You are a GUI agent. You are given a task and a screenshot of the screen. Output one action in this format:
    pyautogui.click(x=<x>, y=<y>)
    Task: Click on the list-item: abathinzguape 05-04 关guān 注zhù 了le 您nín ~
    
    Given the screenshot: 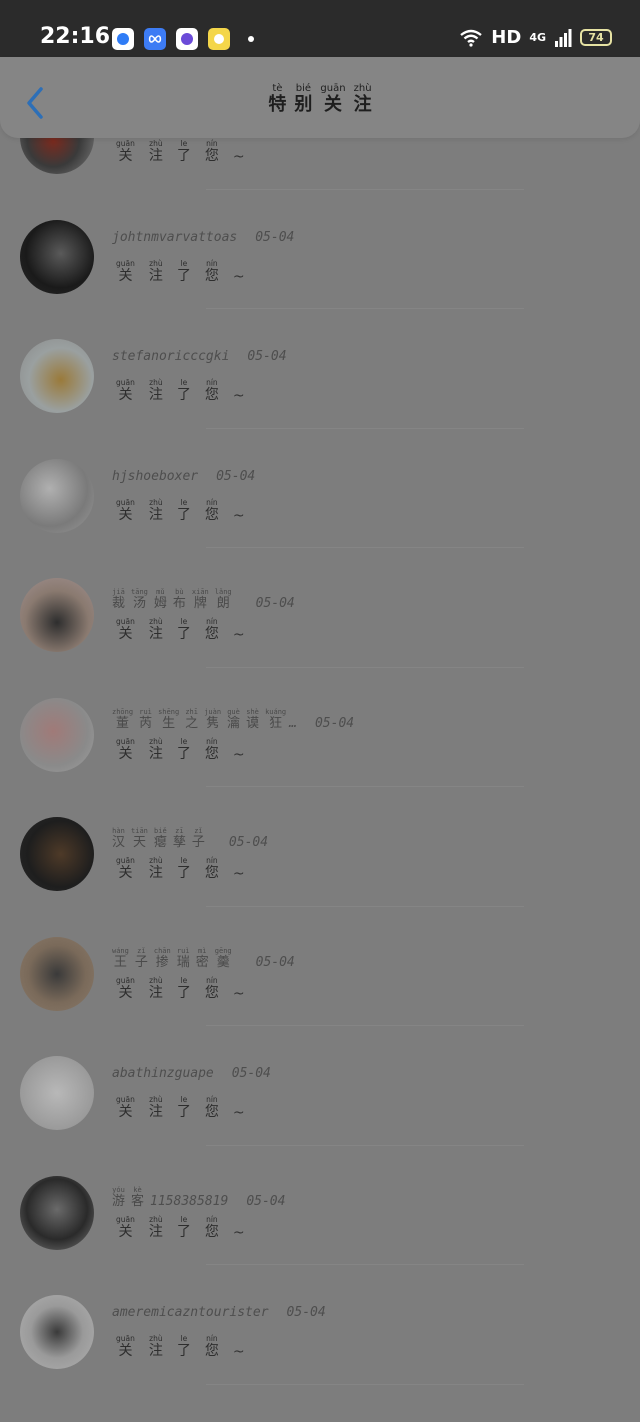 What is the action you would take?
    pyautogui.click(x=320, y=1086)
    